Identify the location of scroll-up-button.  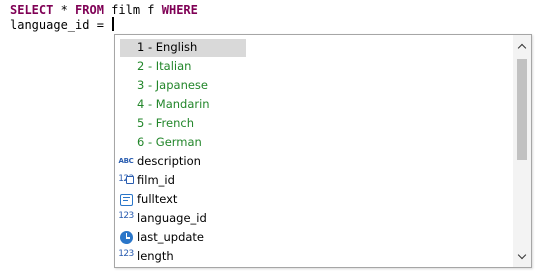
(522, 46).